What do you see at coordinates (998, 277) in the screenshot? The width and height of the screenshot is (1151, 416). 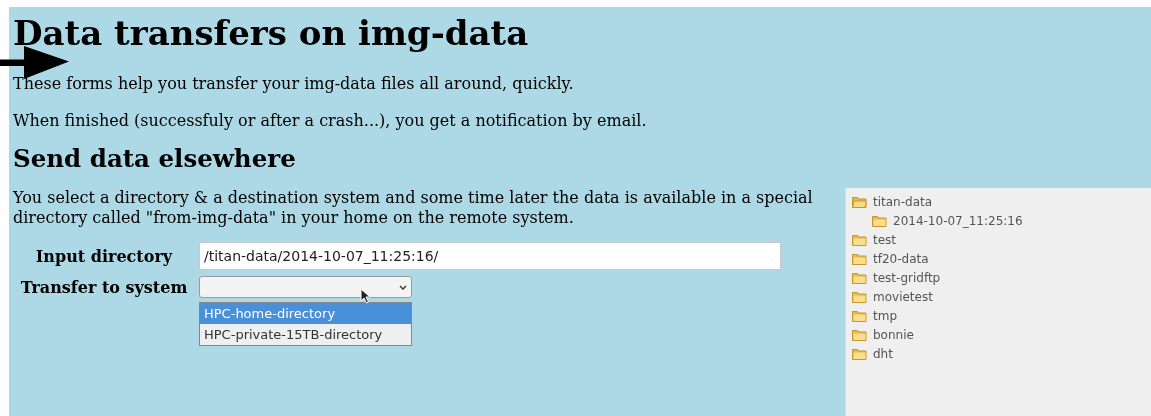 I see `tree-item: test-gridftp` at bounding box center [998, 277].